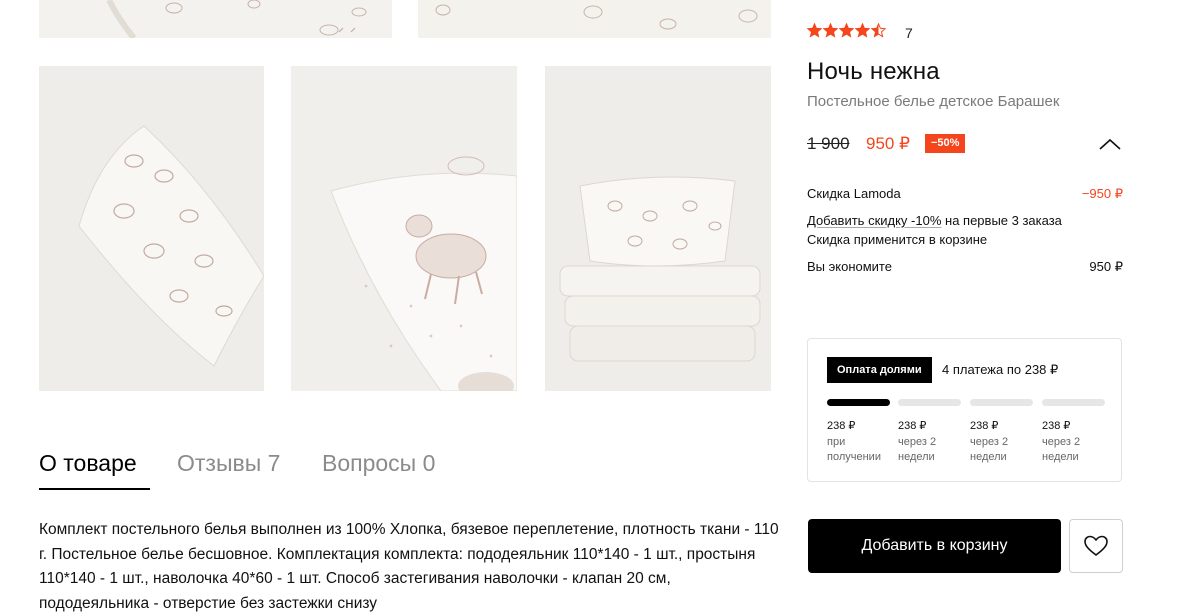  I want to click on photo-top-left-partial, so click(215, 19).